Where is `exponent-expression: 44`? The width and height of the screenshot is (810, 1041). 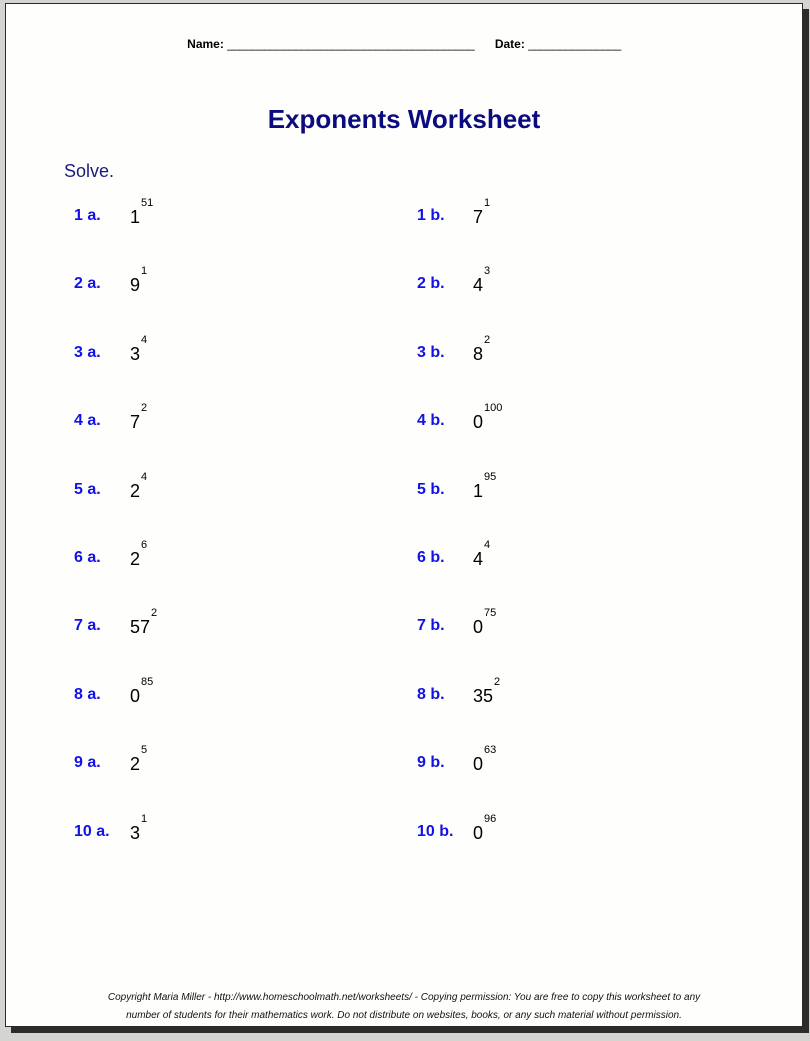 exponent-expression: 44 is located at coordinates (481, 554).